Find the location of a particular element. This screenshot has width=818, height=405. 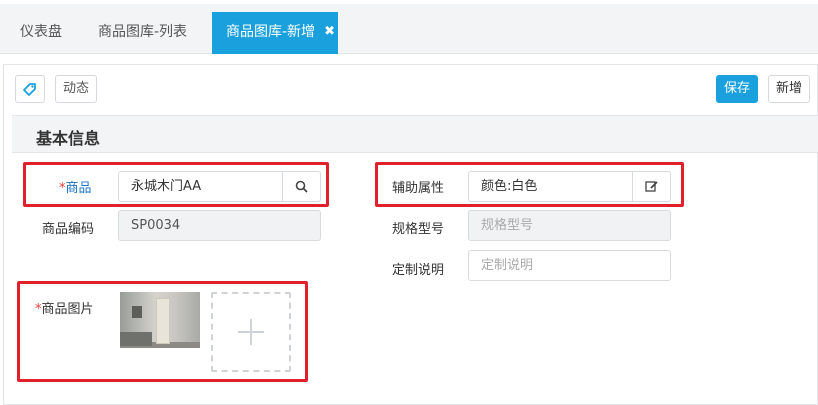

highlight-box-product is located at coordinates (176, 184).